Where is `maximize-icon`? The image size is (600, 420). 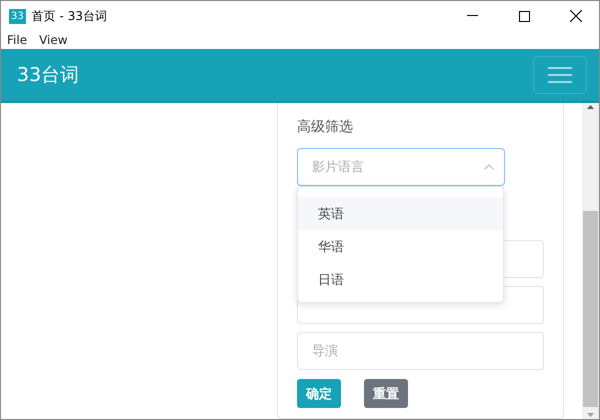 maximize-icon is located at coordinates (524, 16).